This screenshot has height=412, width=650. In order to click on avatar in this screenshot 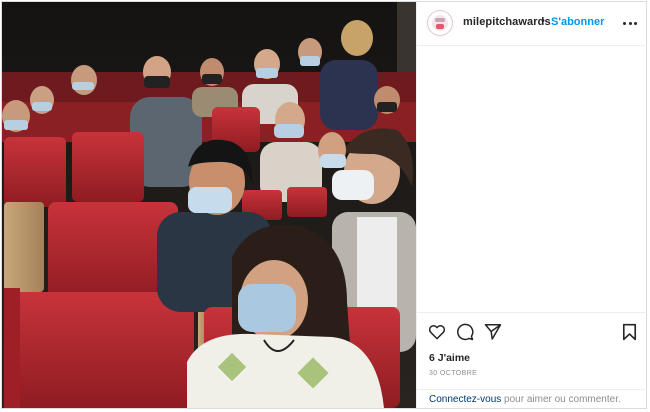, I will do `click(440, 23)`.